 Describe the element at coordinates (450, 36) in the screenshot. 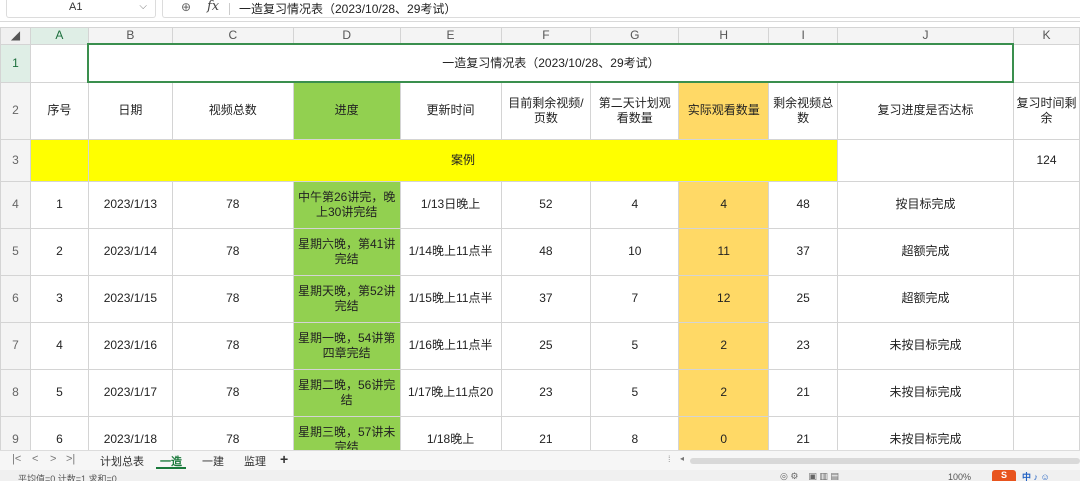

I see `column-header: E` at that location.